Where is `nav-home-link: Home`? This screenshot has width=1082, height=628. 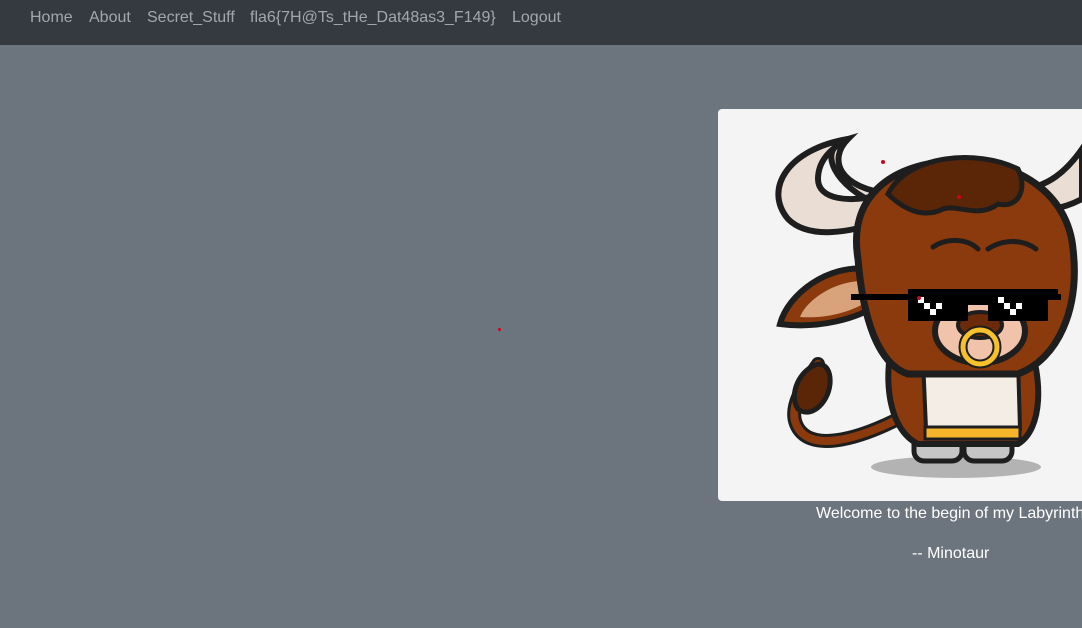
nav-home-link: Home is located at coordinates (51, 18).